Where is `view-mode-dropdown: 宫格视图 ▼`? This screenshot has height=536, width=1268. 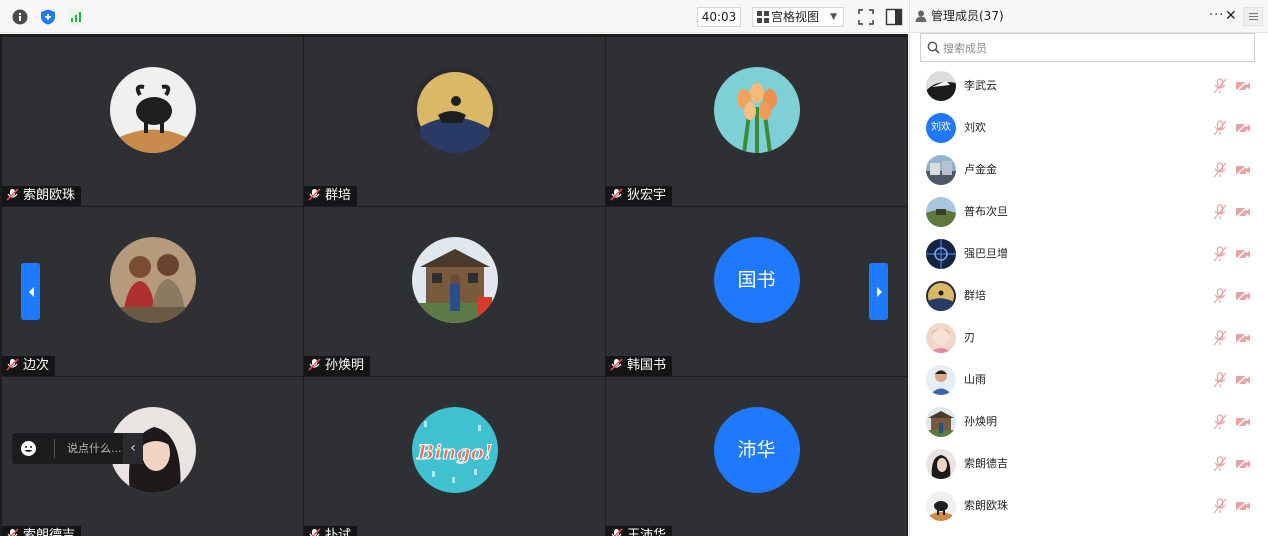 view-mode-dropdown: 宫格视图 ▼ is located at coordinates (798, 17).